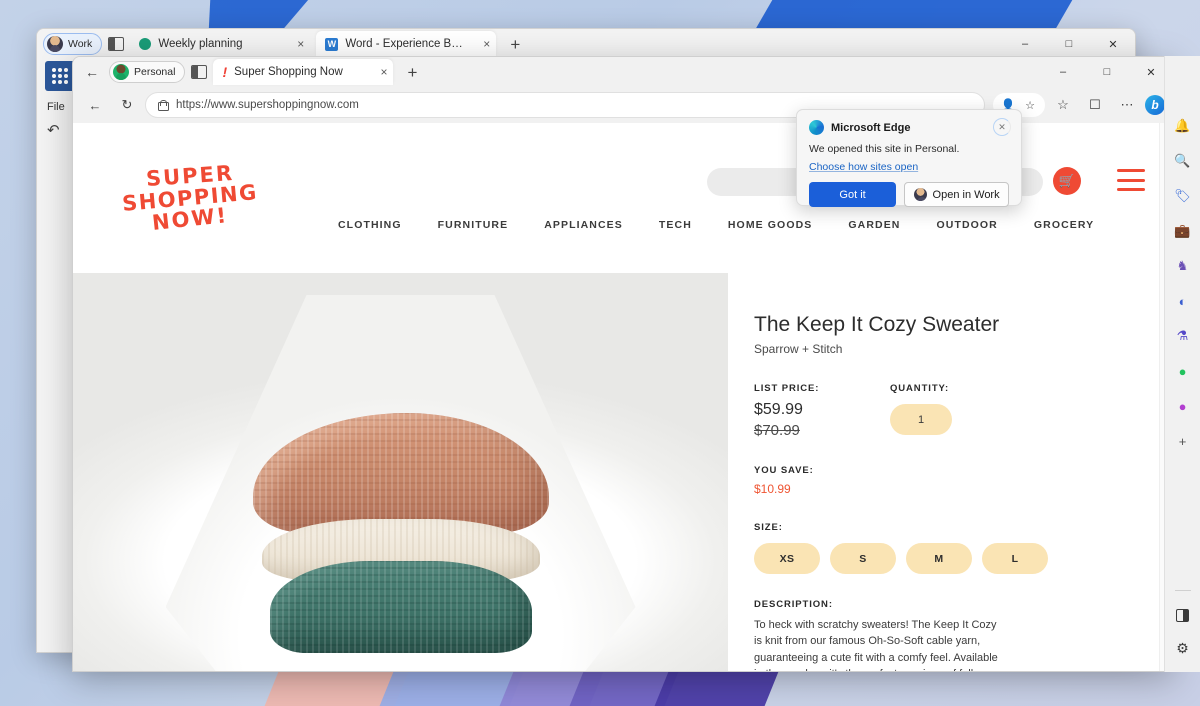 The height and width of the screenshot is (706, 1200). I want to click on copilot-icon: ◐, so click(1183, 301).